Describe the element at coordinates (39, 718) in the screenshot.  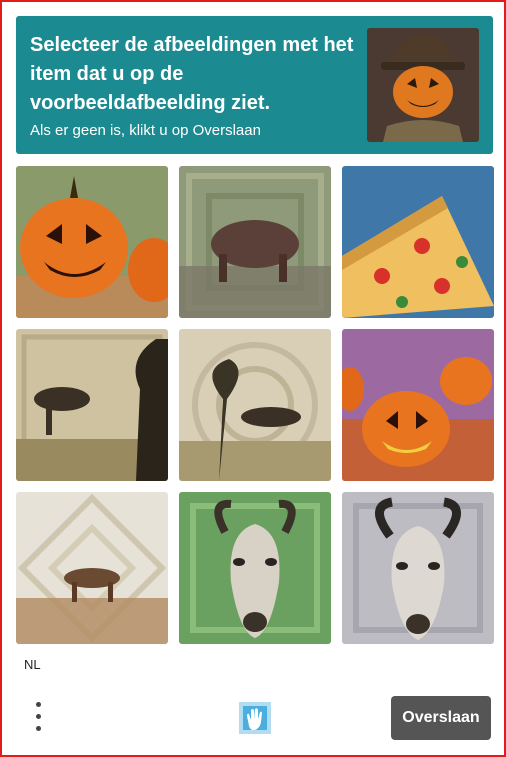
I see `more-vertical-icon` at that location.